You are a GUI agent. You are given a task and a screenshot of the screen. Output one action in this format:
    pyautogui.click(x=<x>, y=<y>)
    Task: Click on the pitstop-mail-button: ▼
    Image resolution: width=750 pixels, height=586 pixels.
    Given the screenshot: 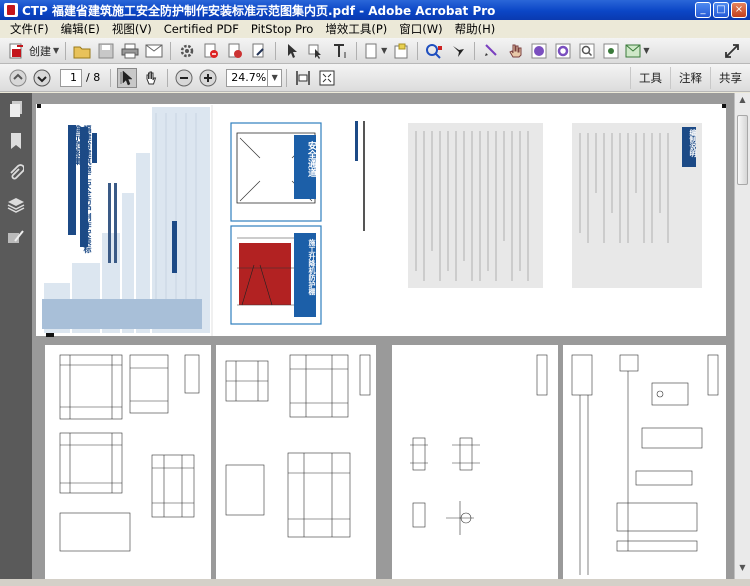 What is the action you would take?
    pyautogui.click(x=637, y=51)
    